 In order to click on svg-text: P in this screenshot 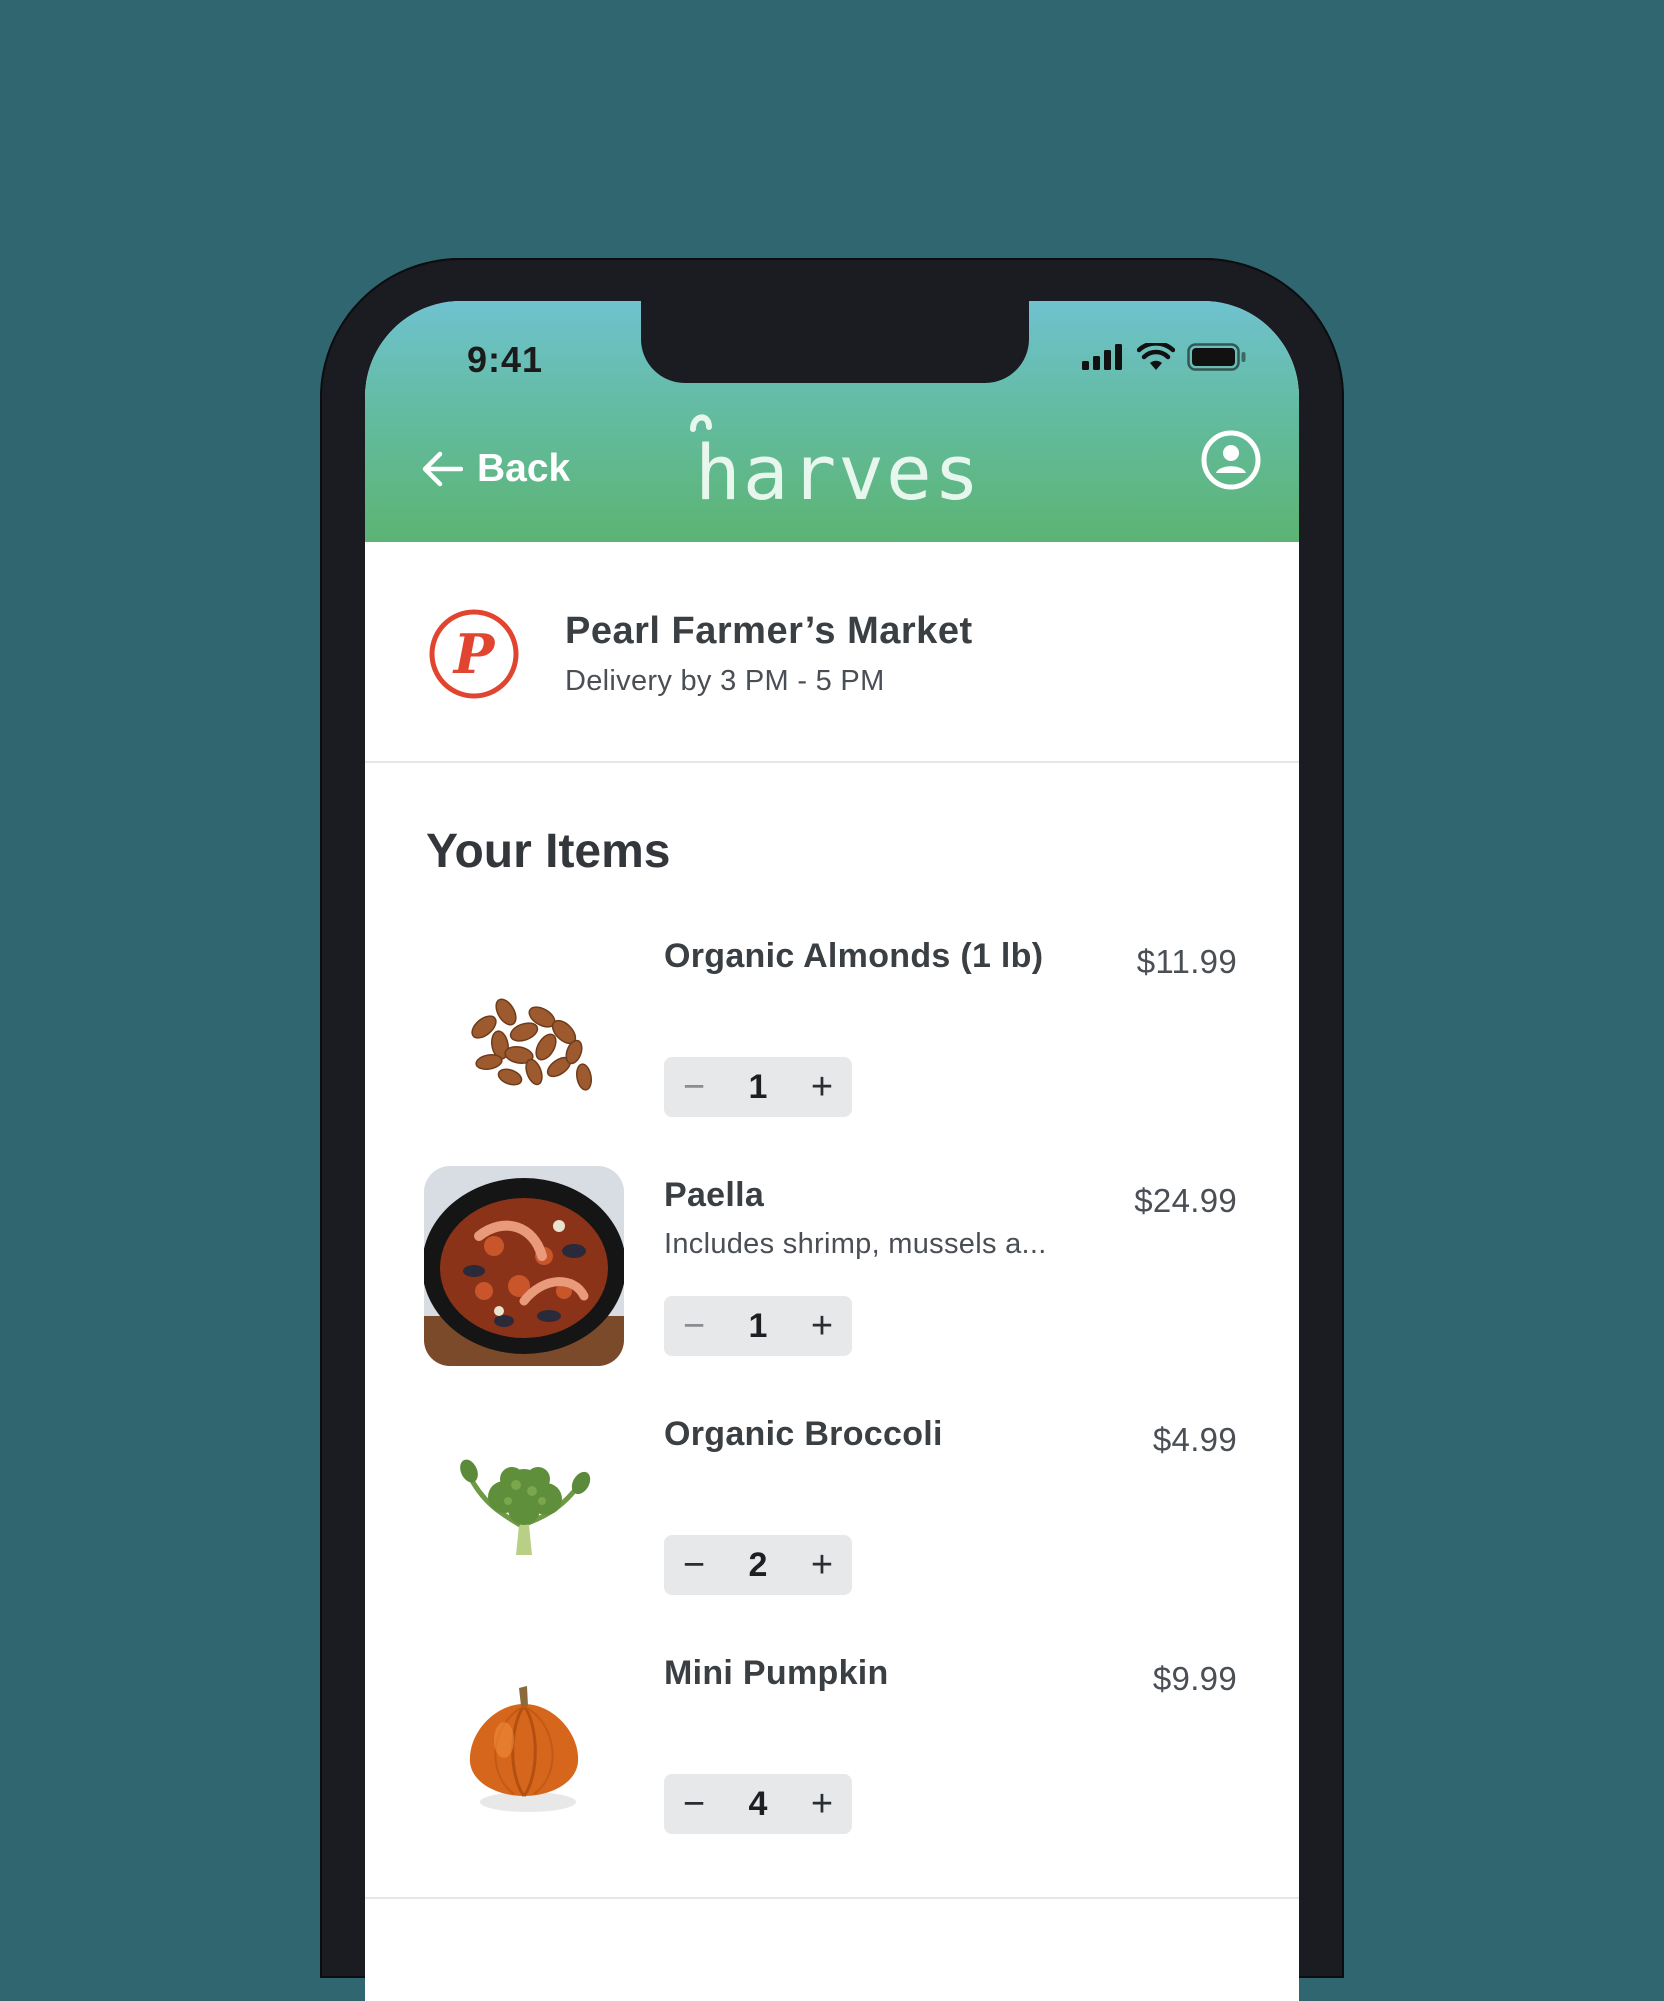, I will do `click(474, 654)`.